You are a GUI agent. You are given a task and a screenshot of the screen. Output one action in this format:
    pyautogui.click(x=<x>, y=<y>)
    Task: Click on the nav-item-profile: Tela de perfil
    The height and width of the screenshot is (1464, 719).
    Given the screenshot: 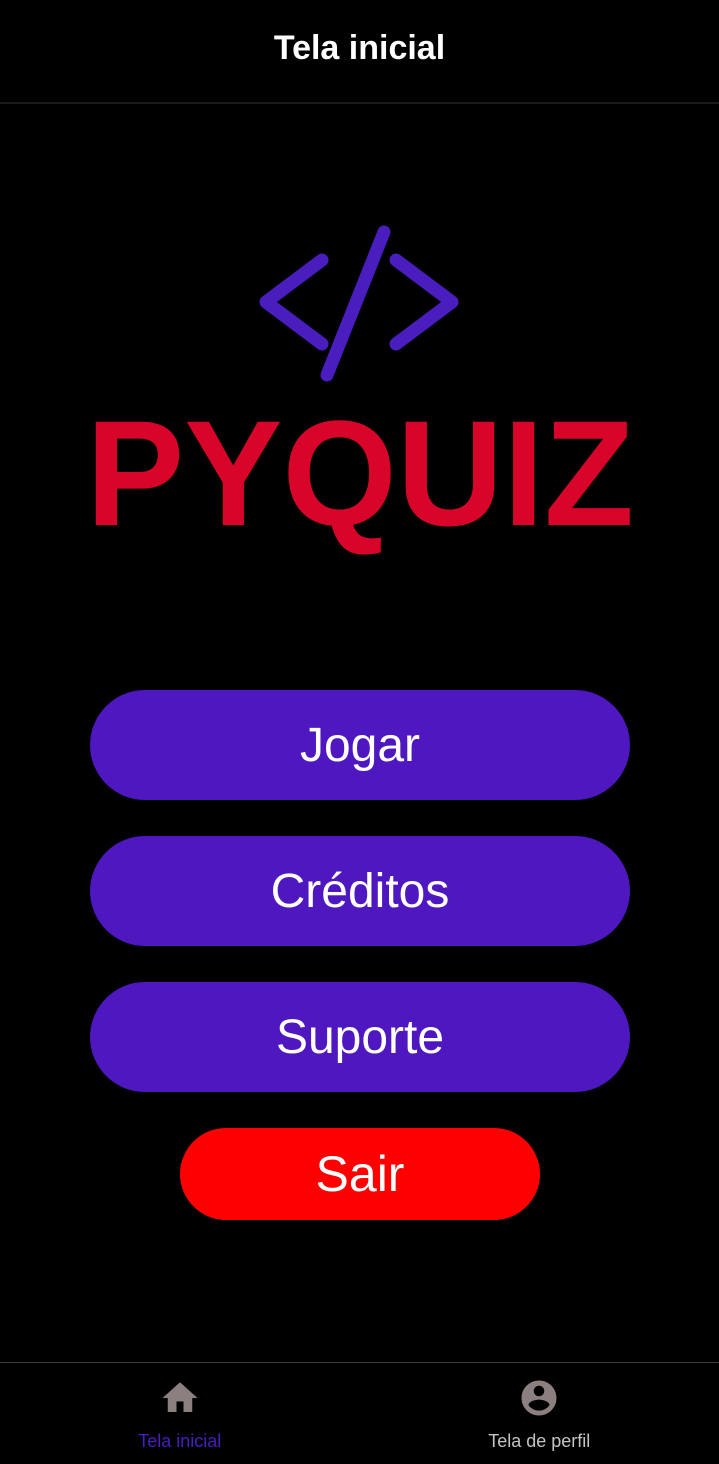 What is the action you would take?
    pyautogui.click(x=539, y=1413)
    